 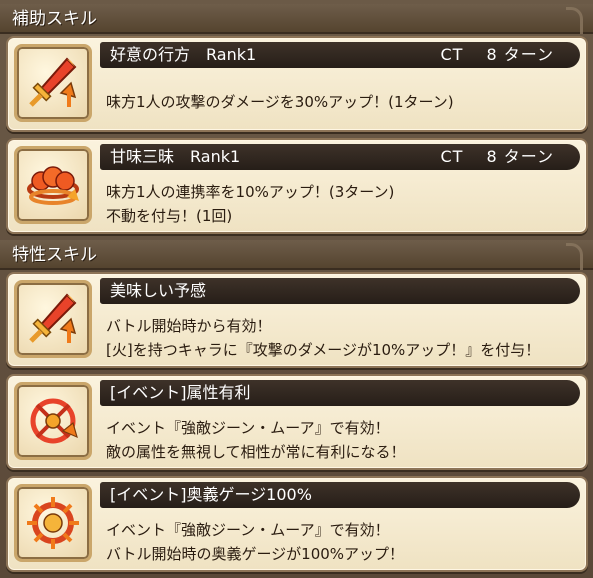 I want to click on skill-name: 美味しい予感, so click(x=158, y=290).